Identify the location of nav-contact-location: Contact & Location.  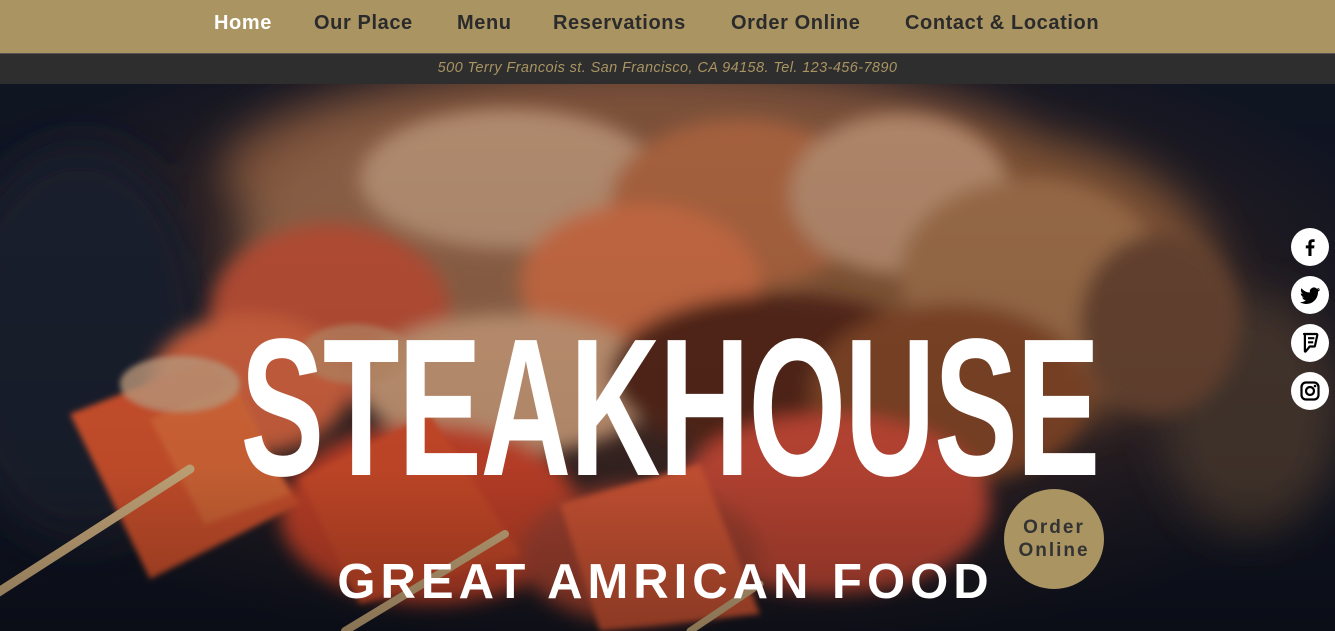
(1002, 23).